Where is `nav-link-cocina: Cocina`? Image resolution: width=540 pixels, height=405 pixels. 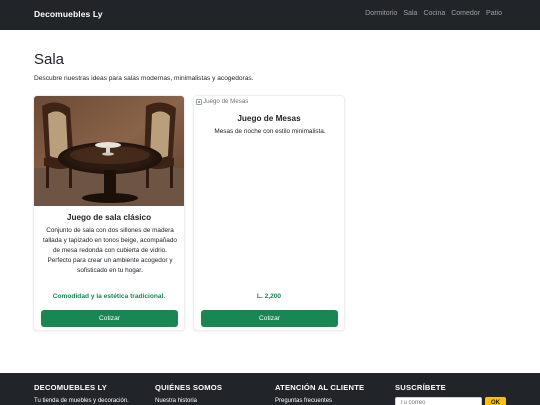 nav-link-cocina: Cocina is located at coordinates (434, 13).